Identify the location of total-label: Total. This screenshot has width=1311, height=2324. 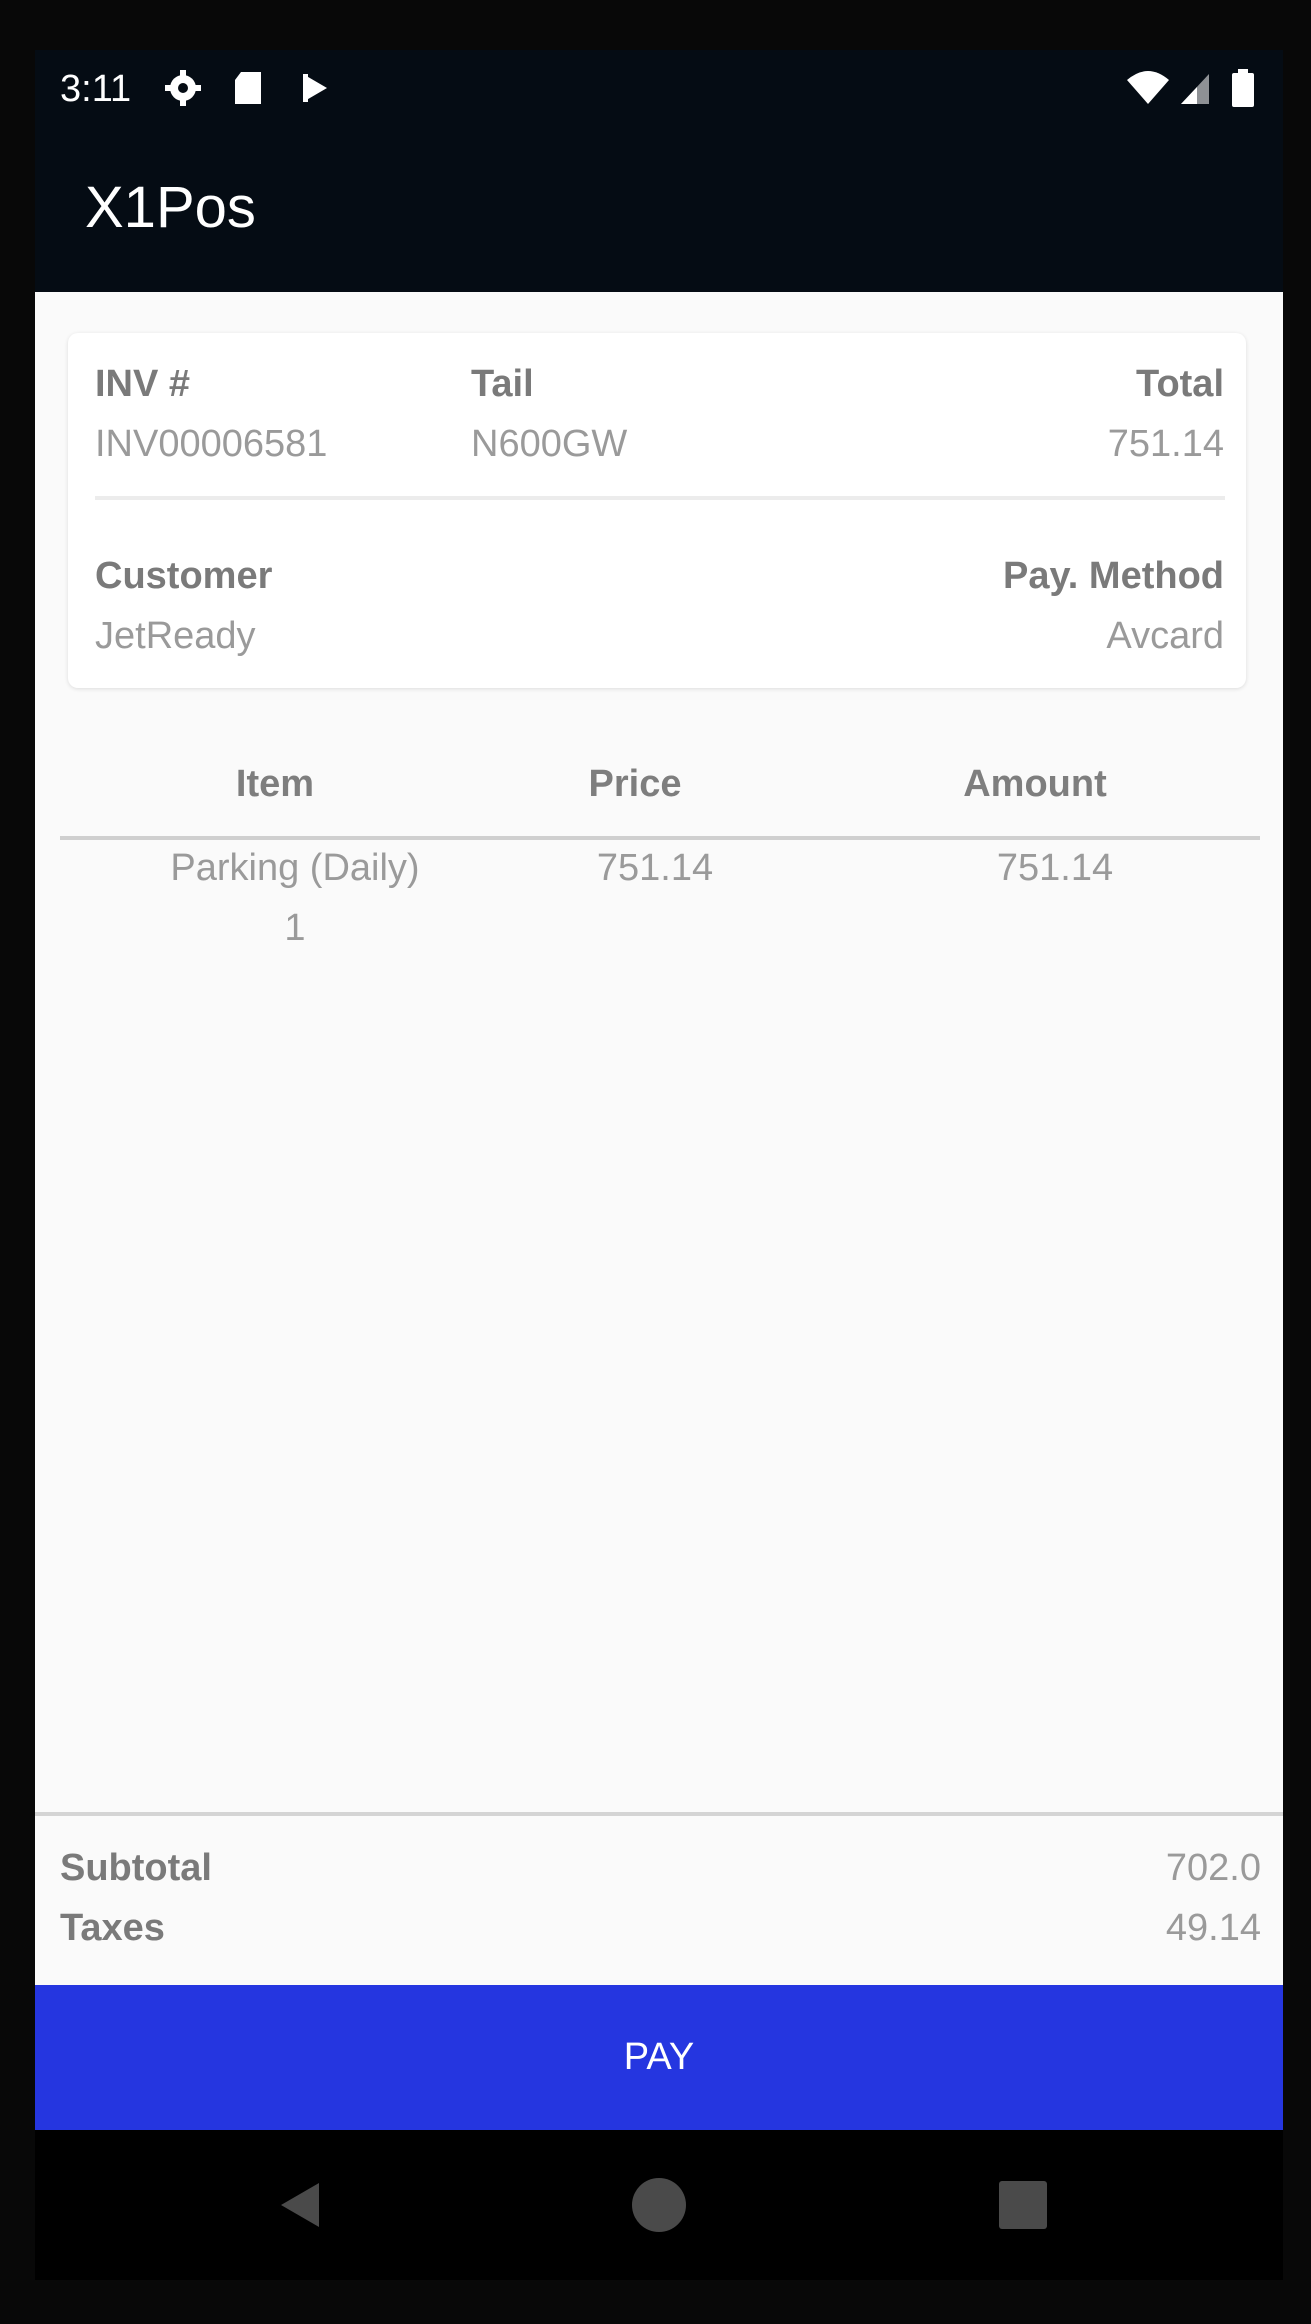
(1180, 384).